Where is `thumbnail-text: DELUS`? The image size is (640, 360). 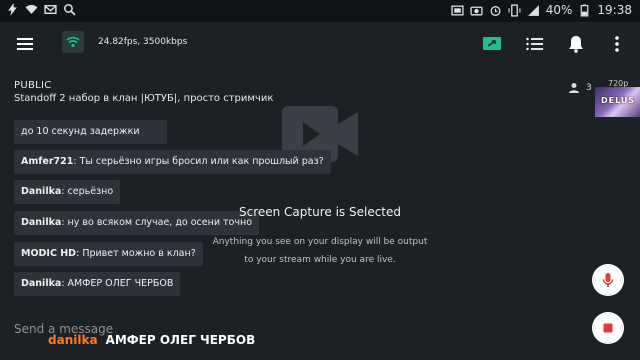 thumbnail-text: DELUS is located at coordinates (618, 100).